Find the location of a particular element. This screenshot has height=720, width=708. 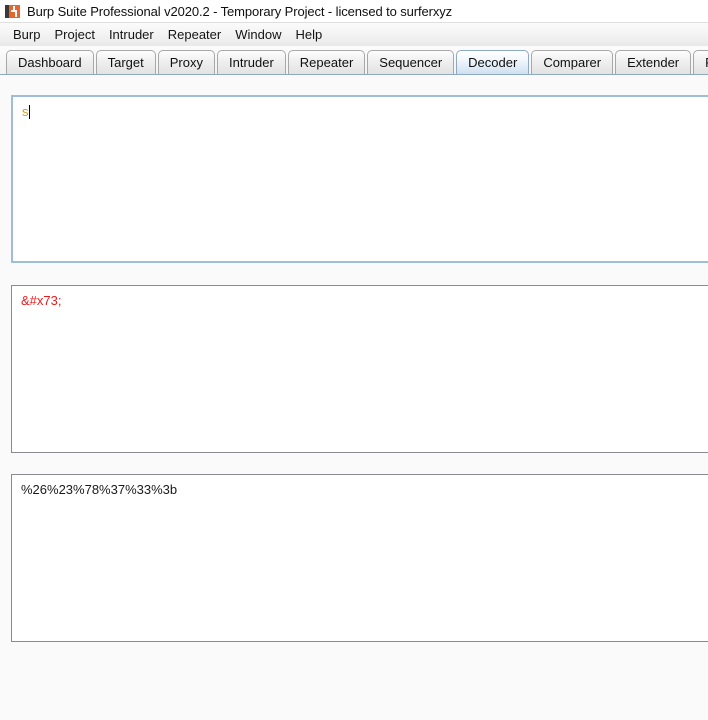

menu-item-repeater: Repeater is located at coordinates (194, 34).